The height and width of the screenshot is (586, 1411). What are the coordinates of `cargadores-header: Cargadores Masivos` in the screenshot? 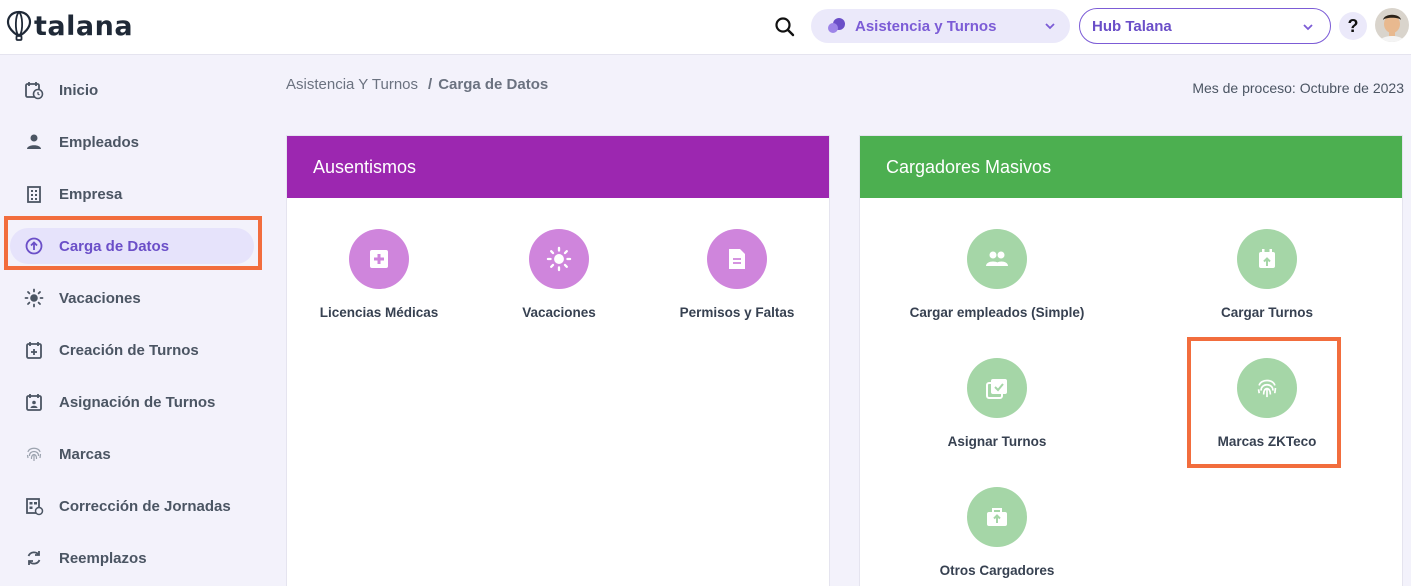 It's located at (1131, 167).